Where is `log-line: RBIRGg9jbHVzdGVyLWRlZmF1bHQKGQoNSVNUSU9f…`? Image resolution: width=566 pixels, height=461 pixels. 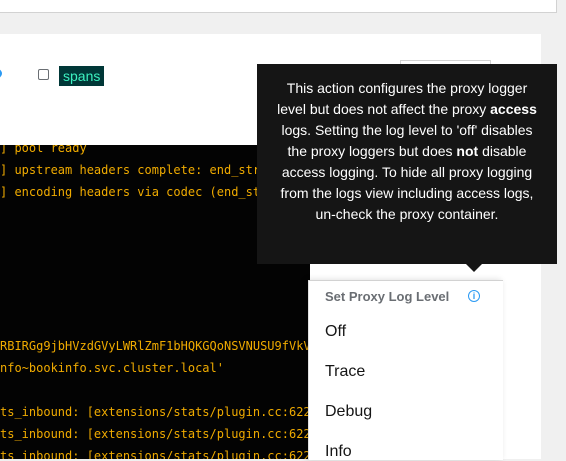
log-line: RBIRGg9jbHVzdGVyLWRlZmF1bHQKGQoNSVNUSU9f… is located at coordinates (155, 346).